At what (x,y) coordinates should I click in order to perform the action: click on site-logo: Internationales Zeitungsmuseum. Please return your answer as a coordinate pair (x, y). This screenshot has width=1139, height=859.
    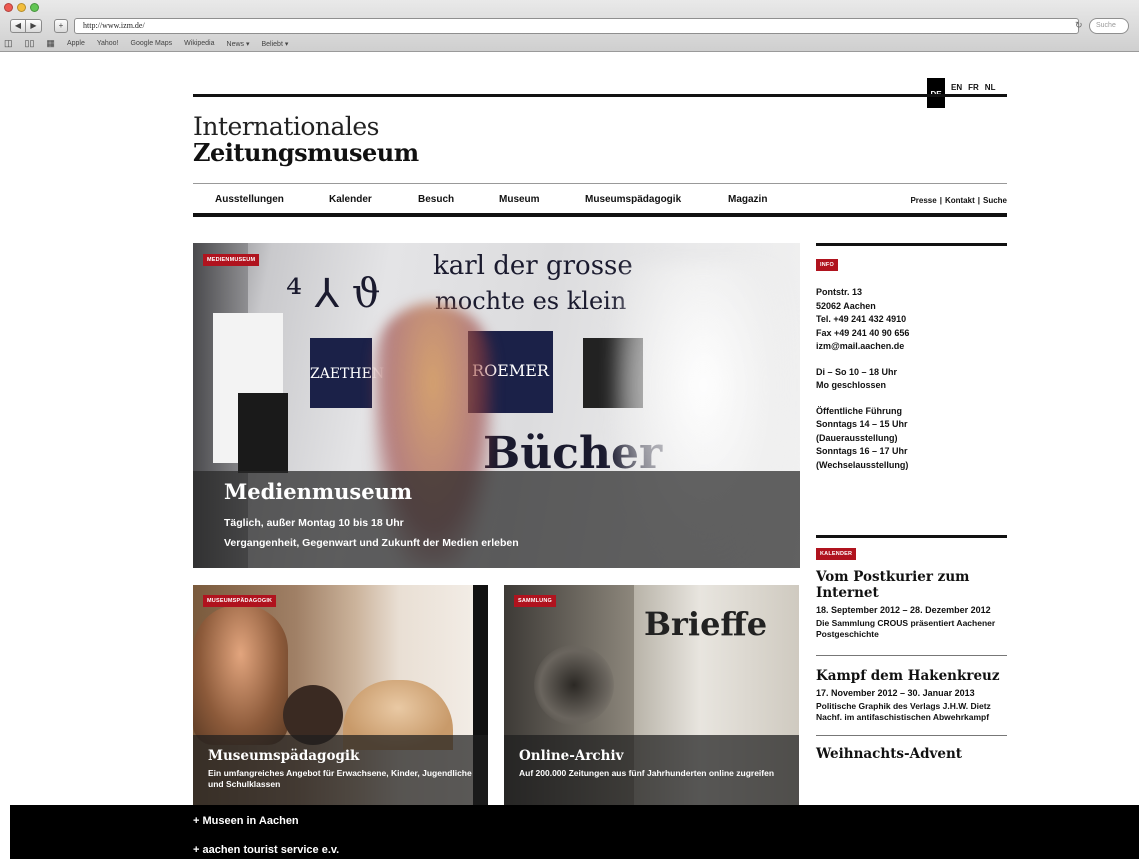
    Looking at the image, I should click on (306, 140).